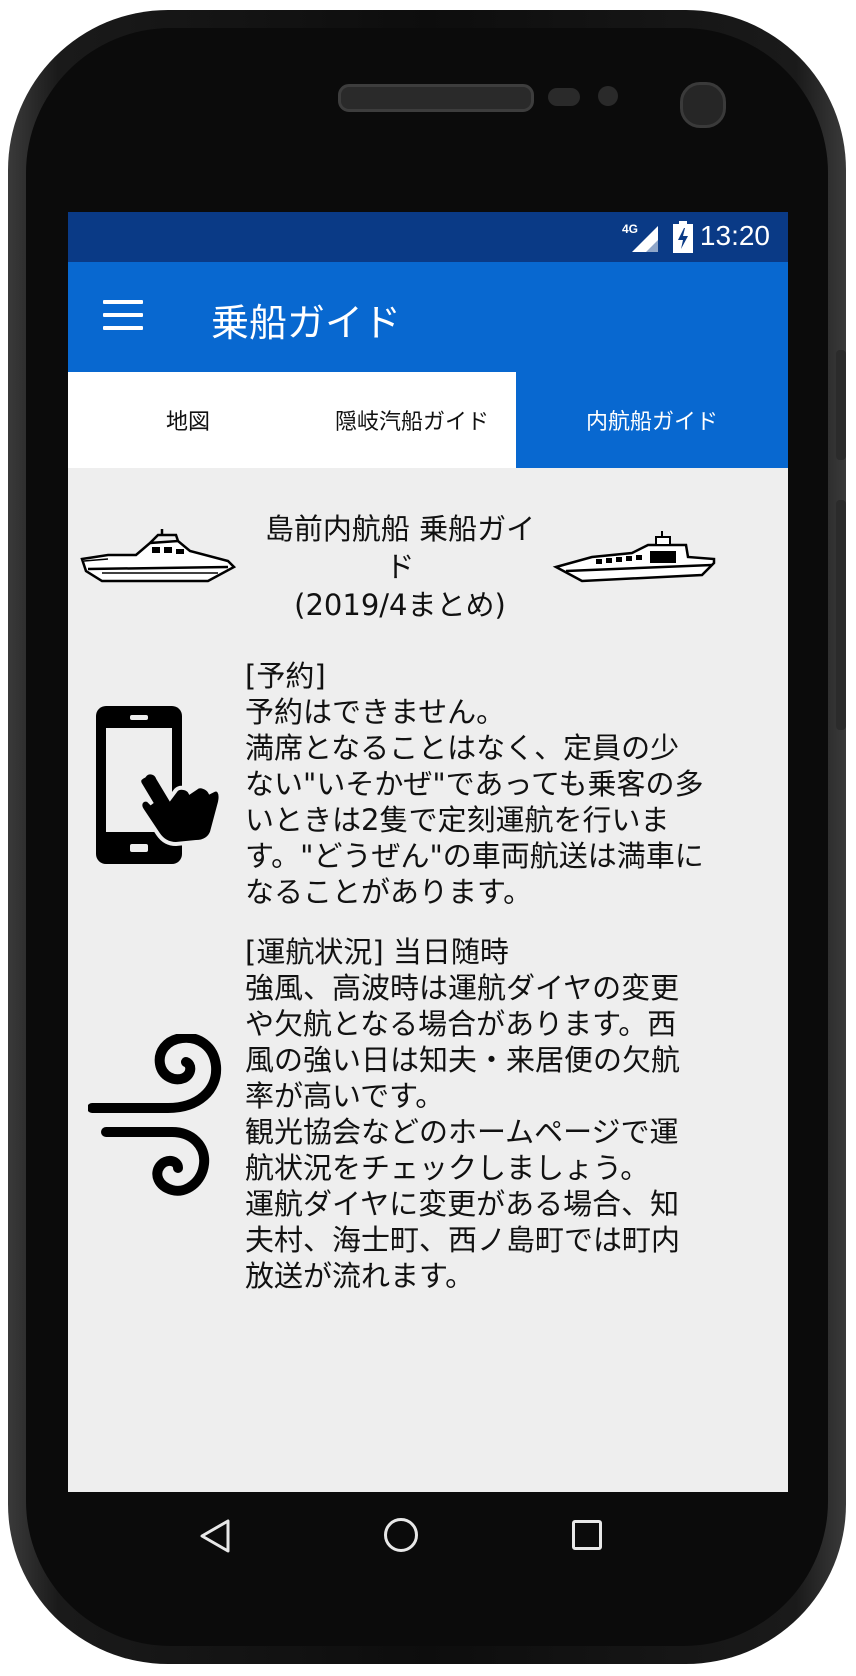 The height and width of the screenshot is (1676, 856). Describe the element at coordinates (285, 676) in the screenshot. I see `text-line: [予約]` at that location.